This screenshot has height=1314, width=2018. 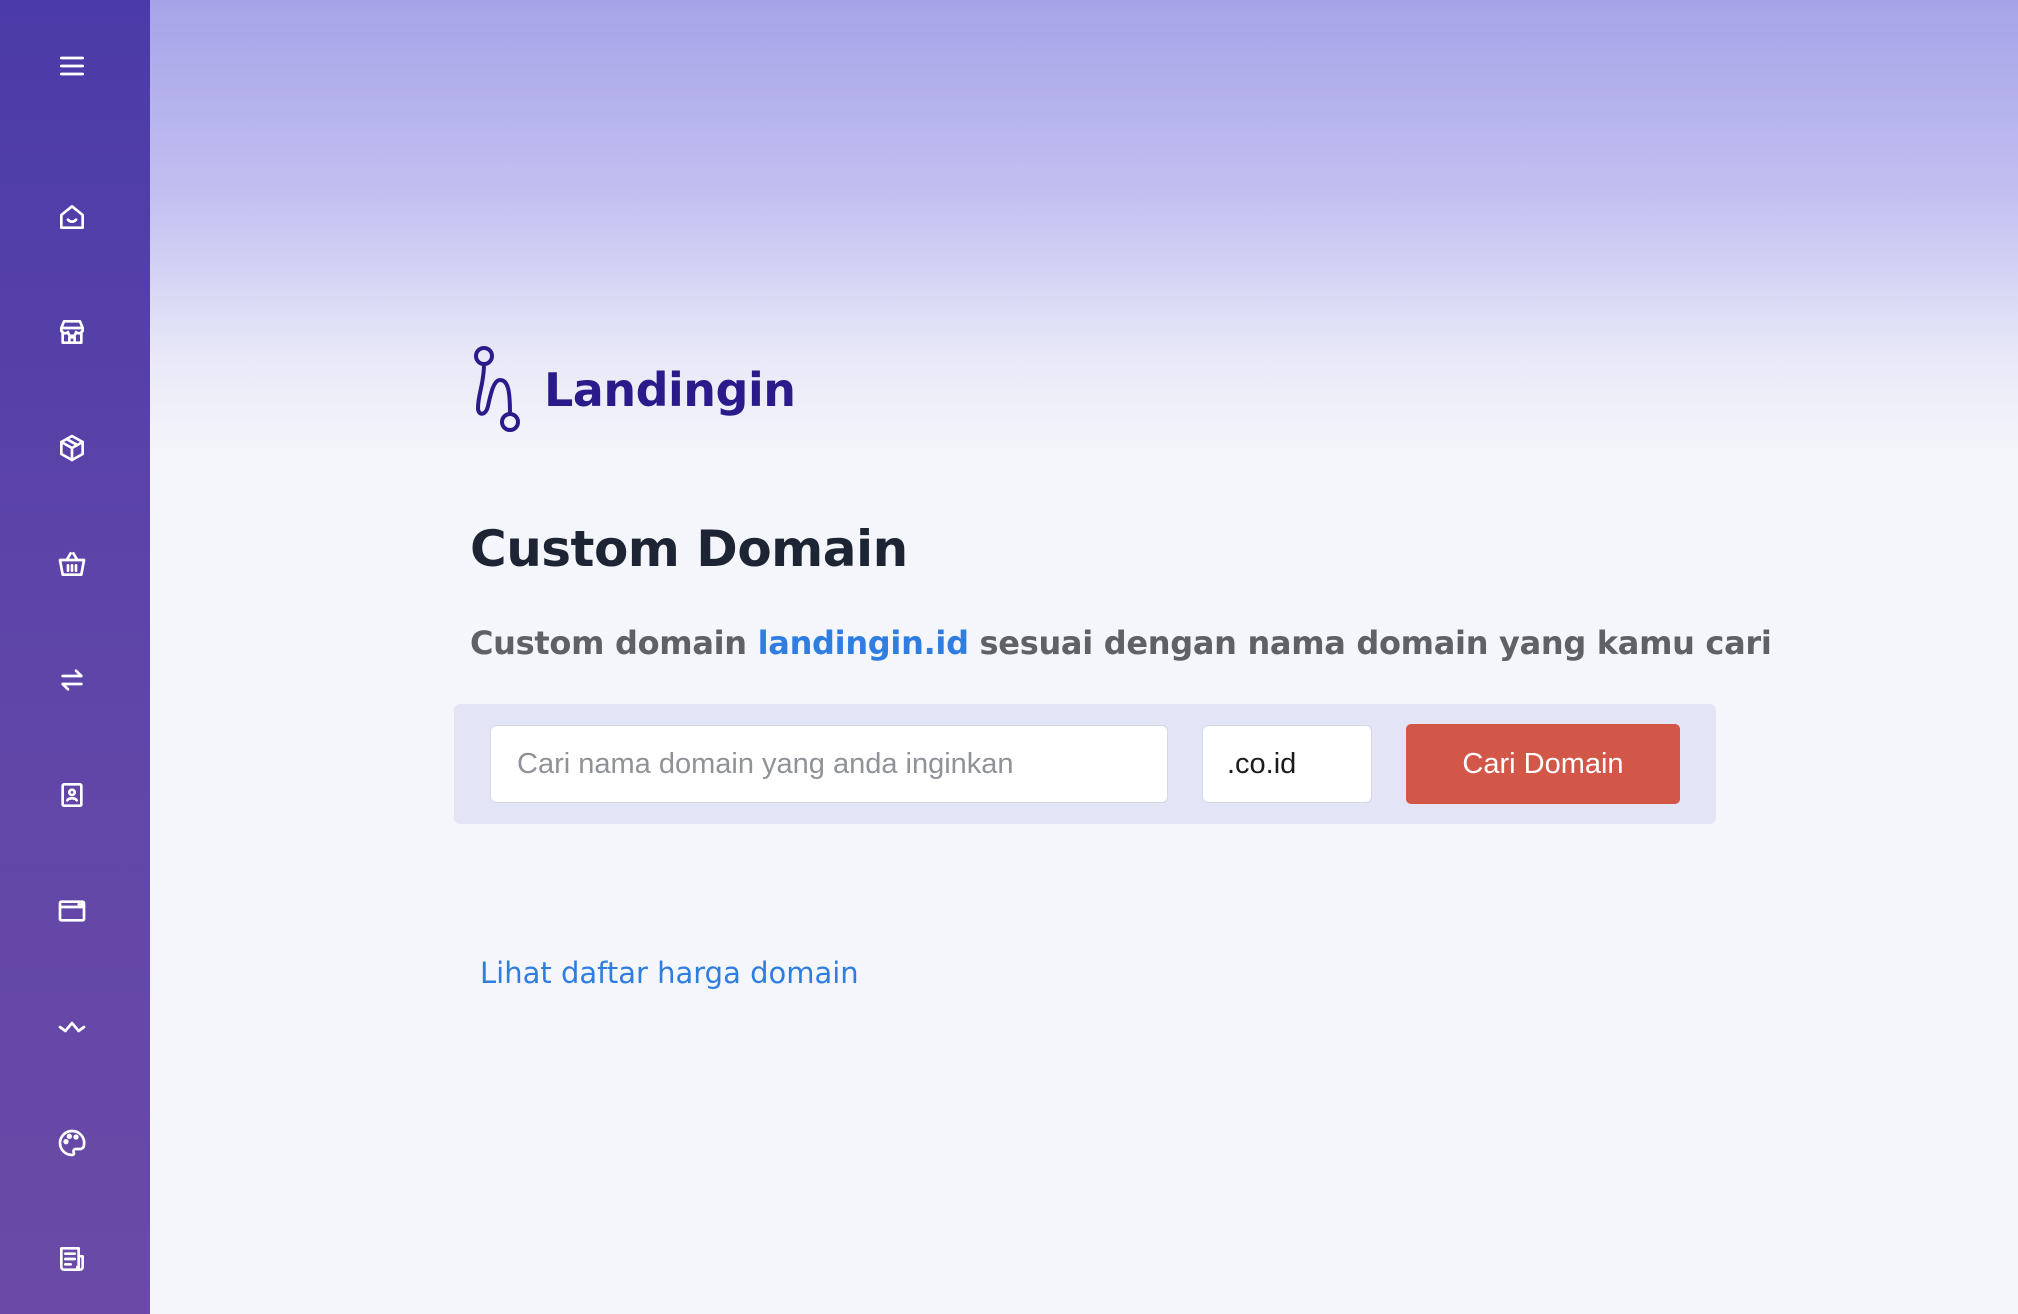 I want to click on sidebar-item-theme, so click(x=72, y=1143).